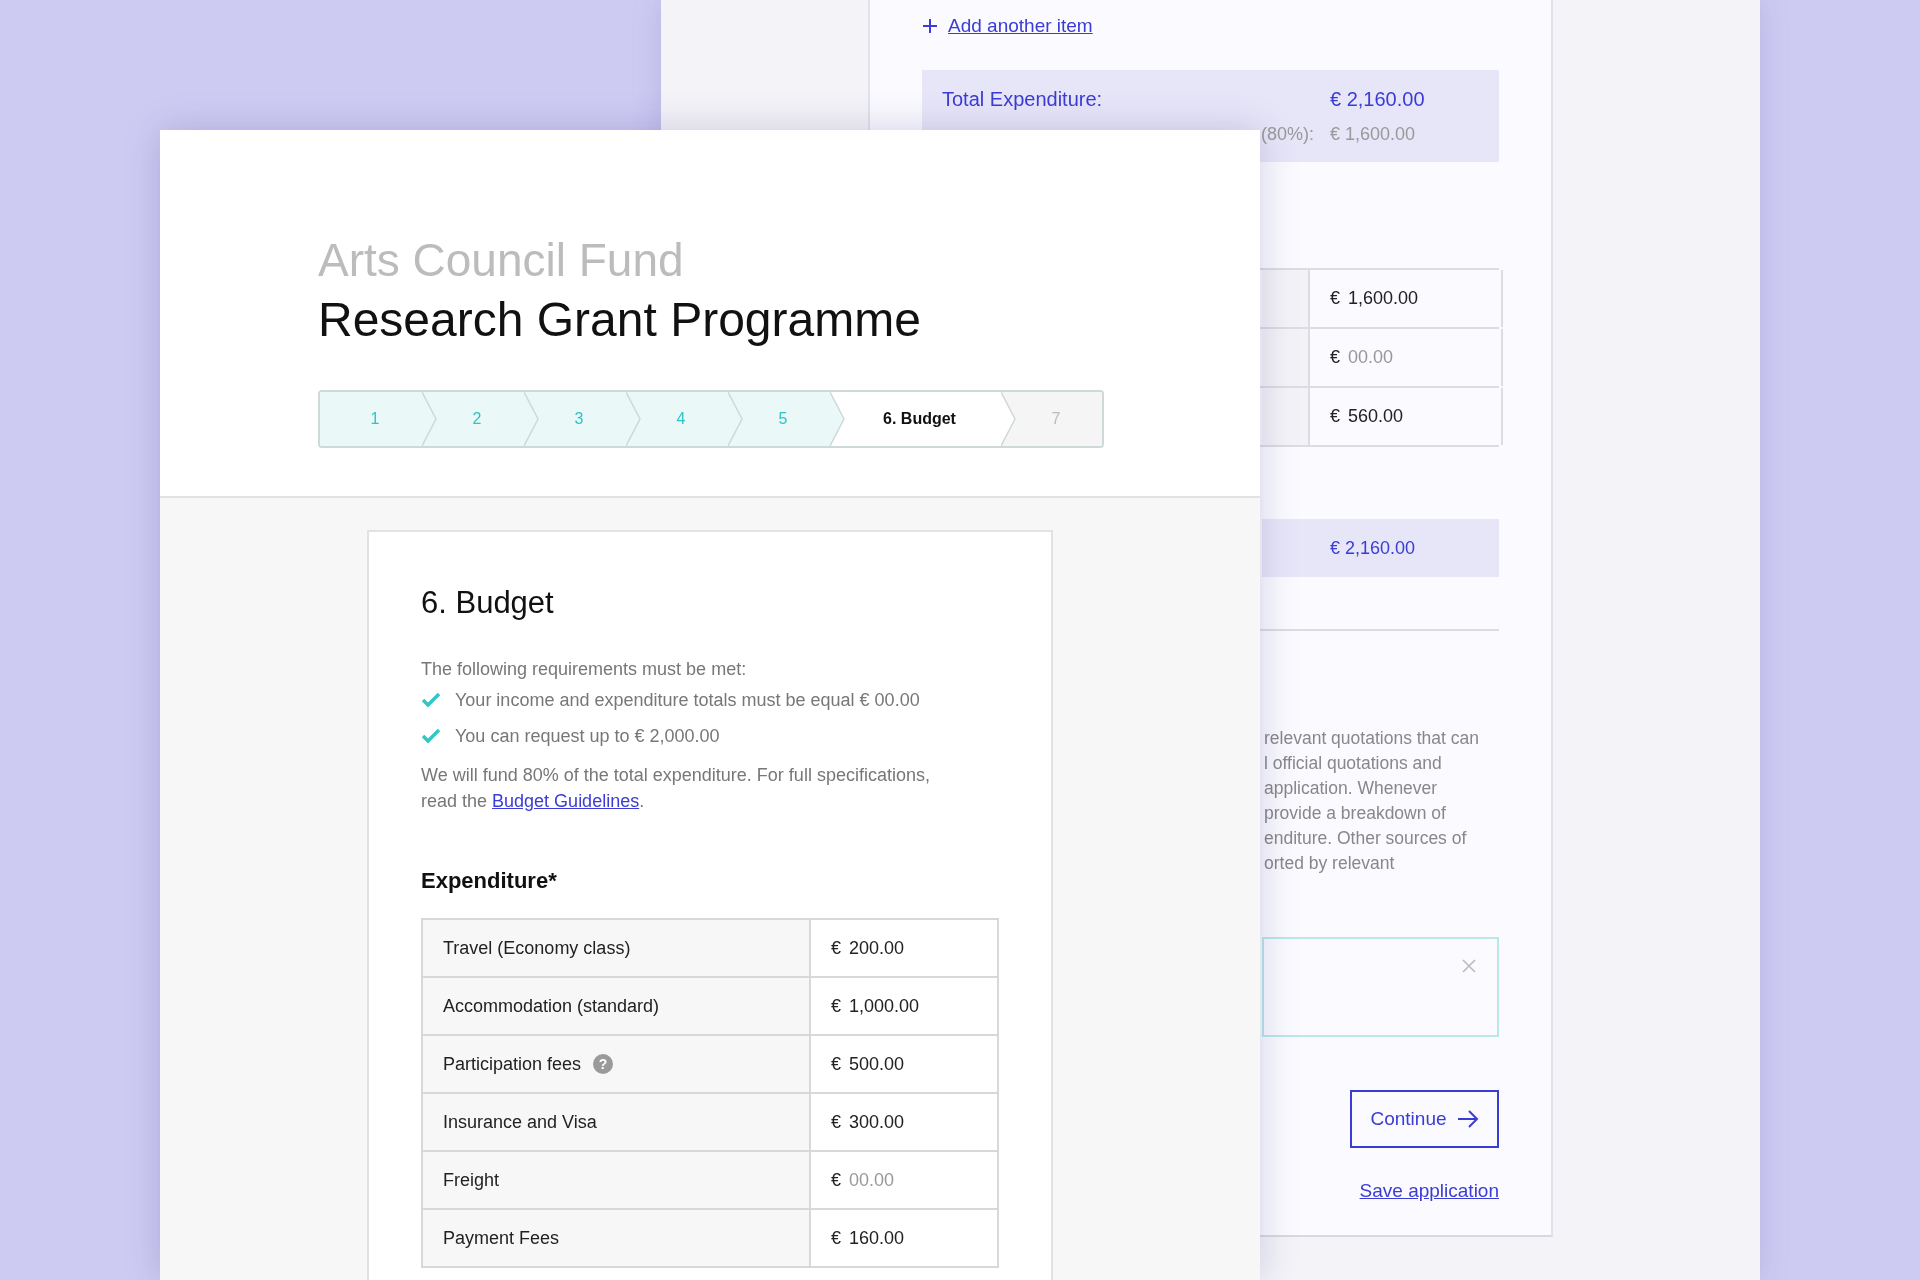  Describe the element at coordinates (1406, 298) in the screenshot. I see `amount-field: € 1,600.00` at that location.